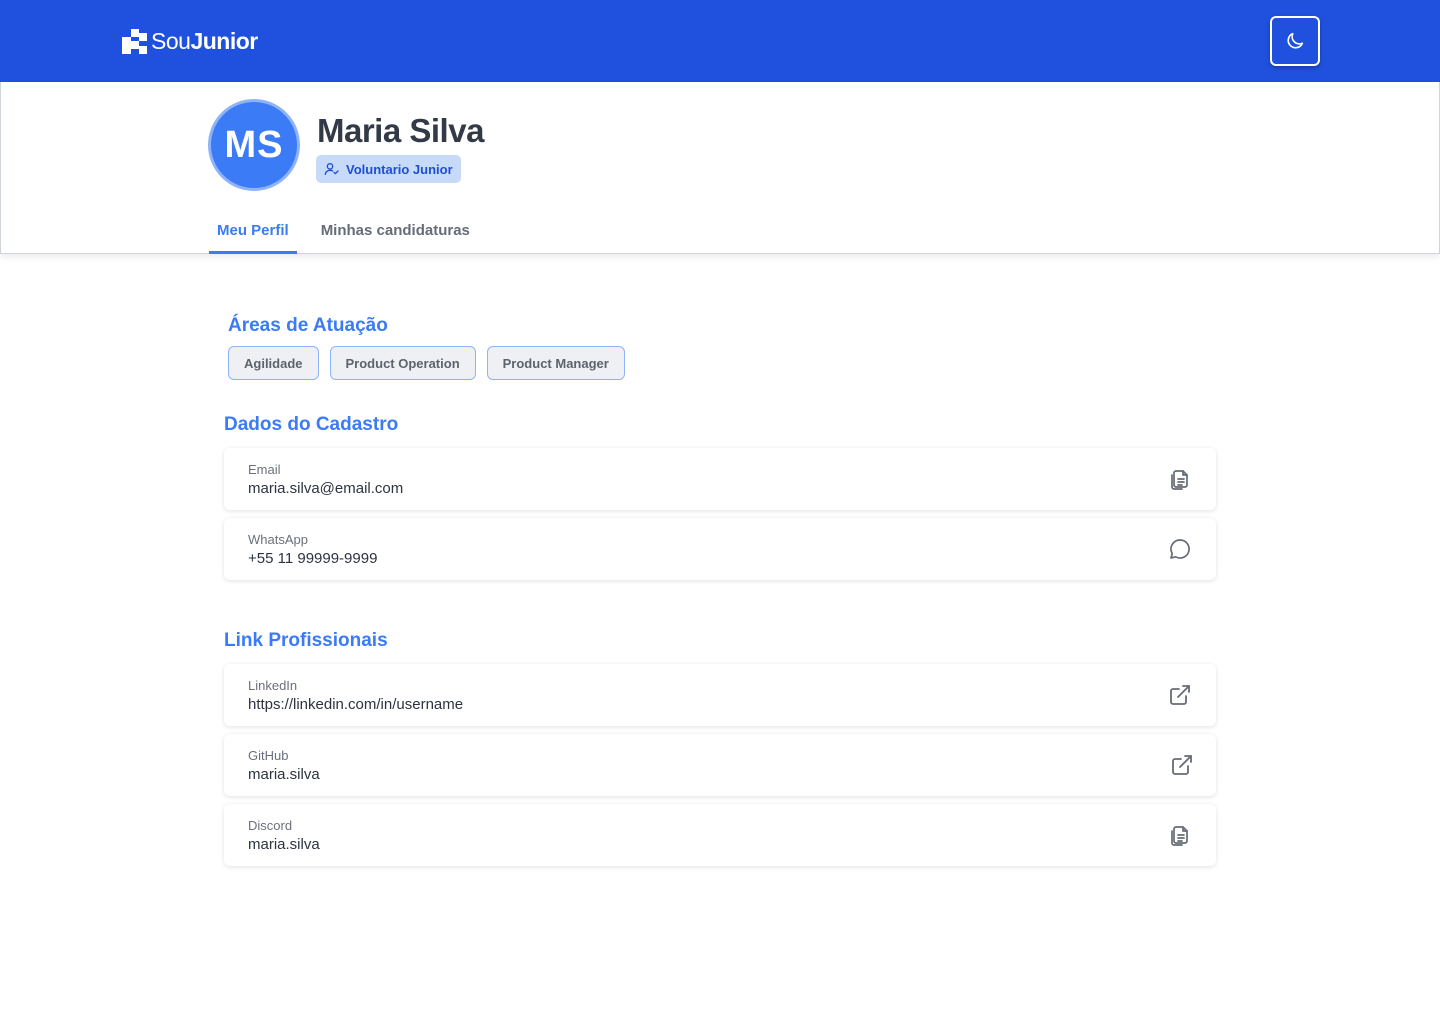  I want to click on profile-tabs: Meu Perfil Minhas candidaturas, so click(351, 233).